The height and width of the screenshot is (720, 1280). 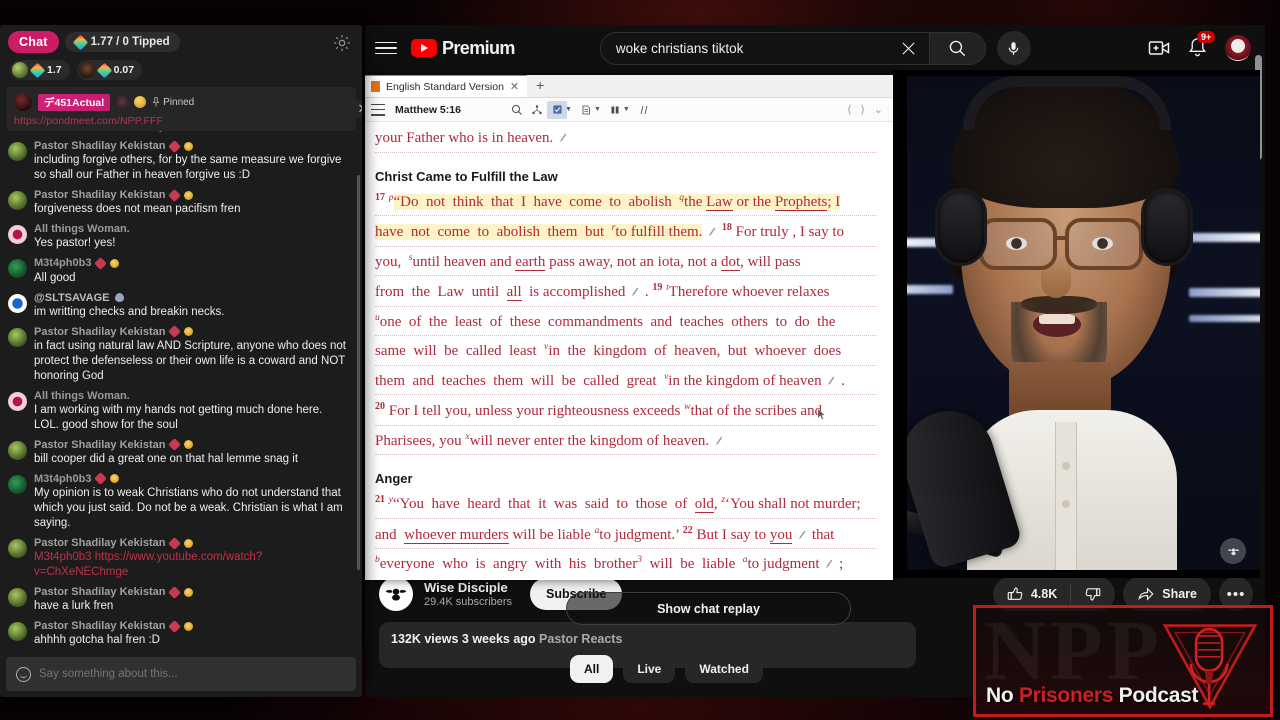 I want to click on chat-message: All things Woman. Yes pastor! yes!, so click(x=178, y=237).